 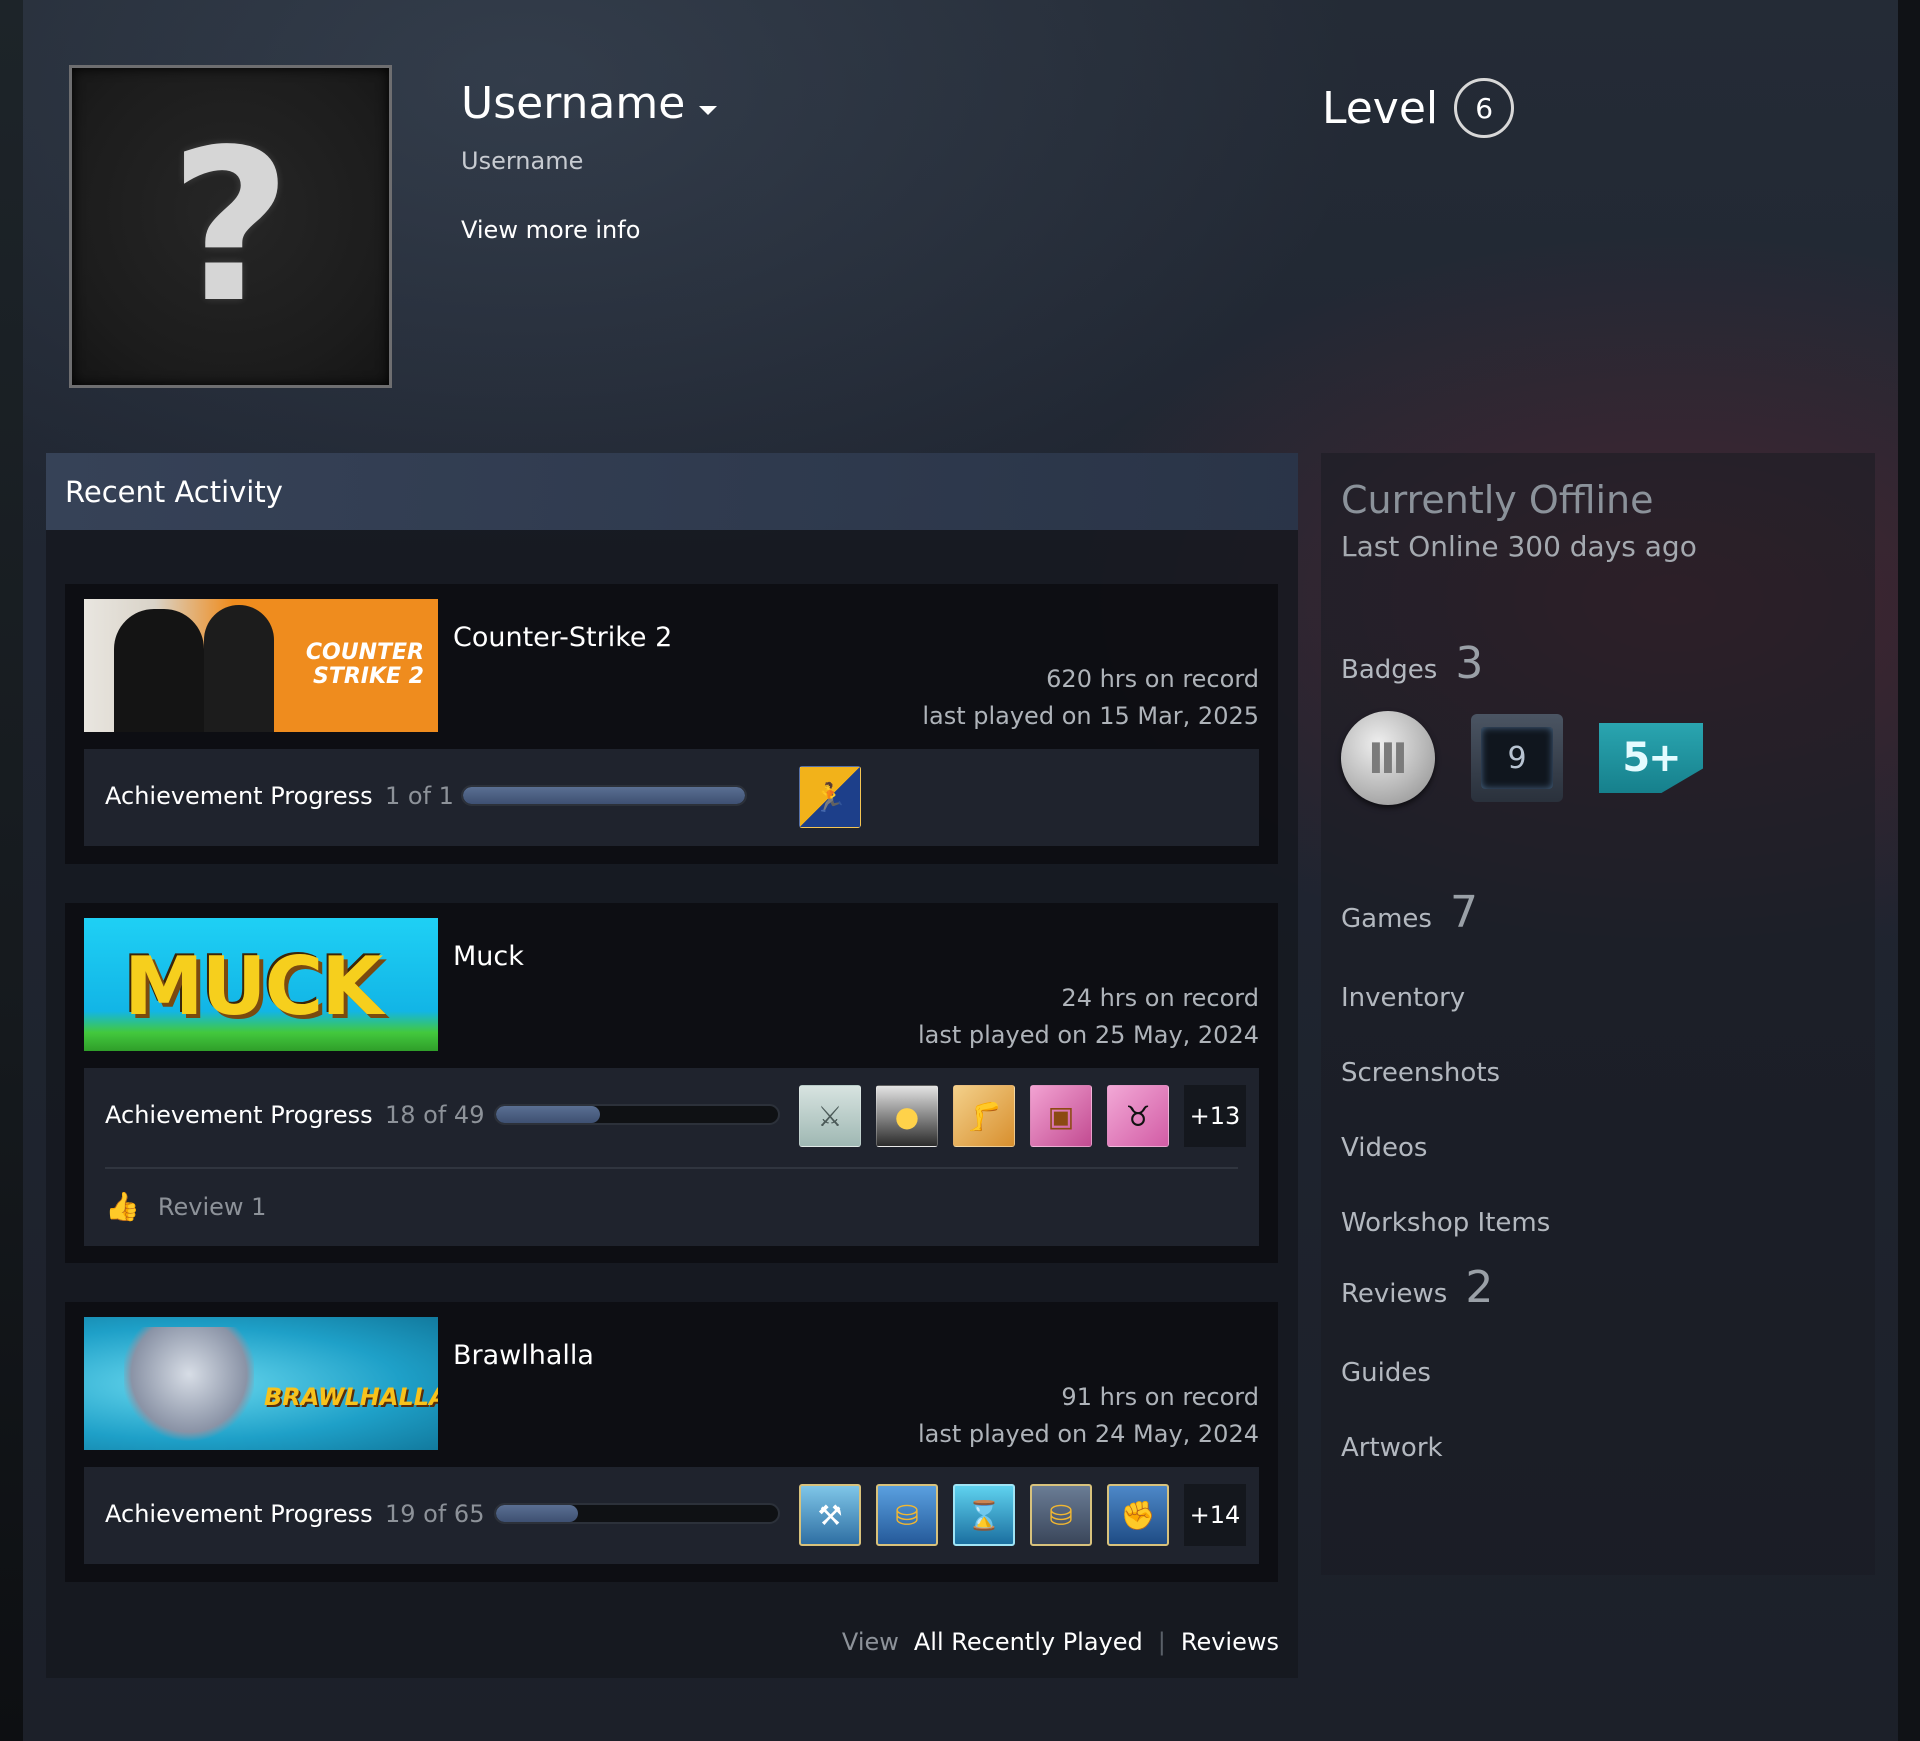 I want to click on cs2-logo-text: COUNTER STRIKE 2, so click(x=364, y=664).